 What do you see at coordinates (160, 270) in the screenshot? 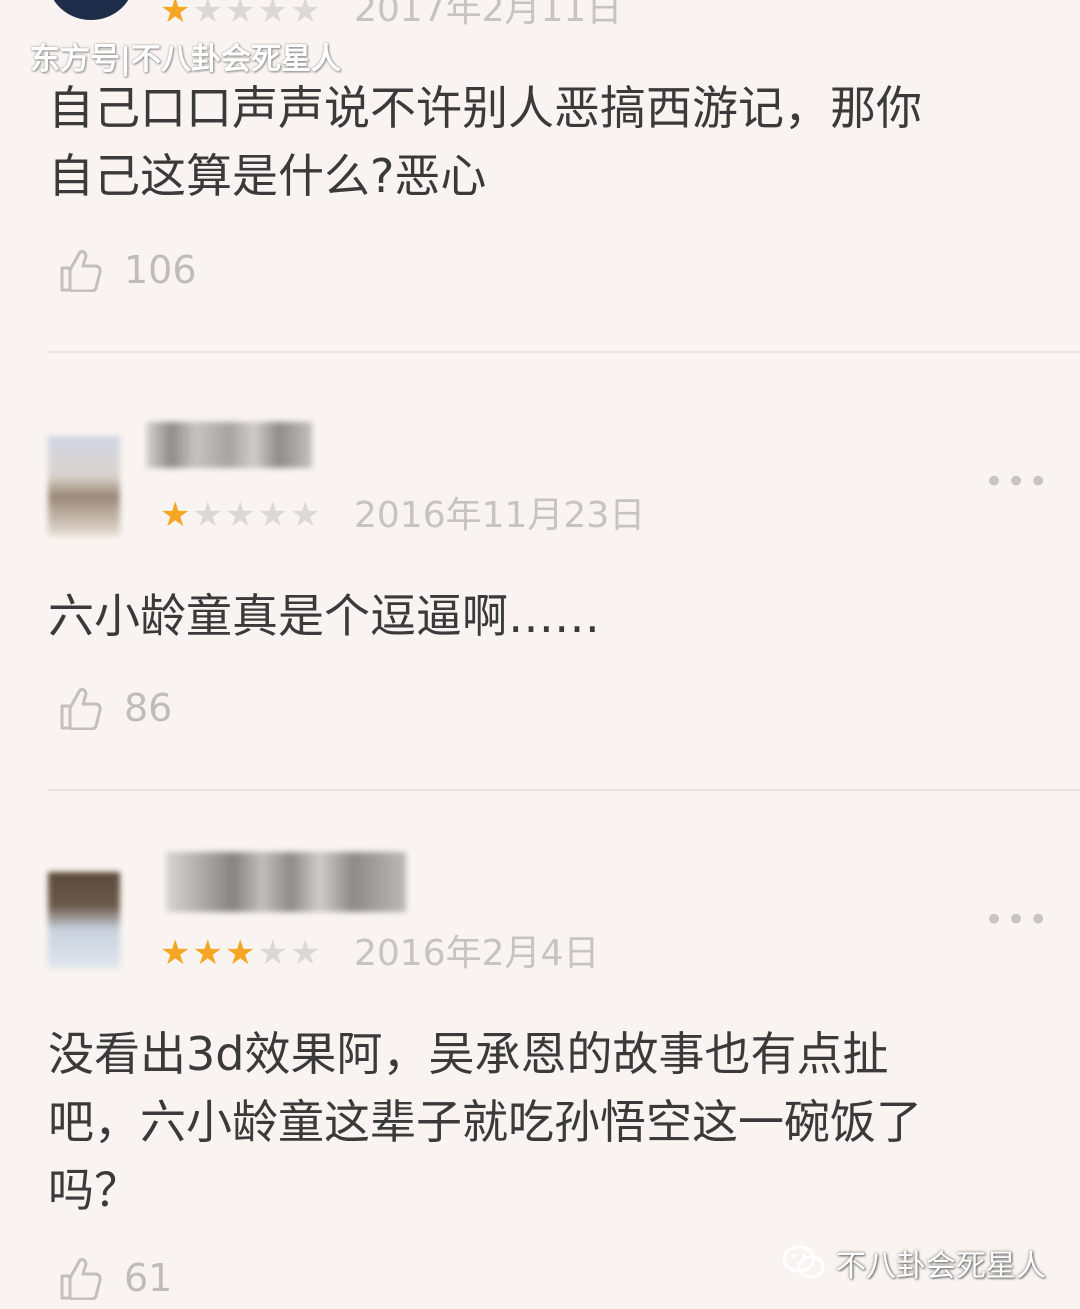
I see `like-count: 106` at bounding box center [160, 270].